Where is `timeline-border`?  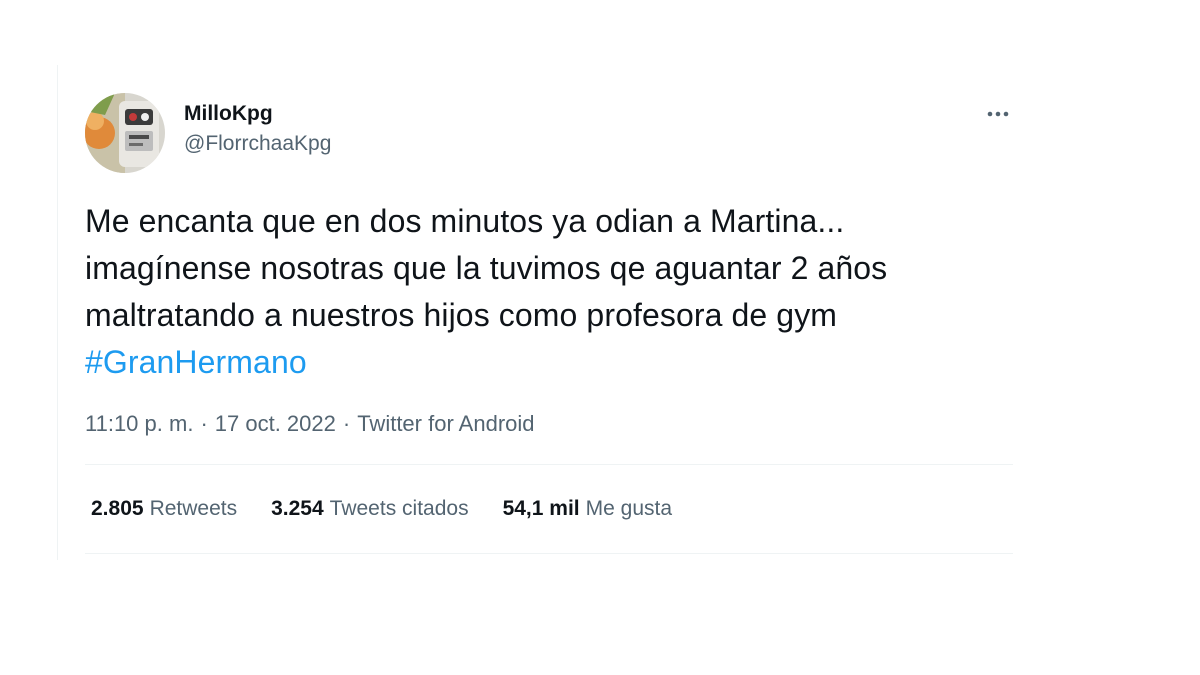
timeline-border is located at coordinates (57, 312).